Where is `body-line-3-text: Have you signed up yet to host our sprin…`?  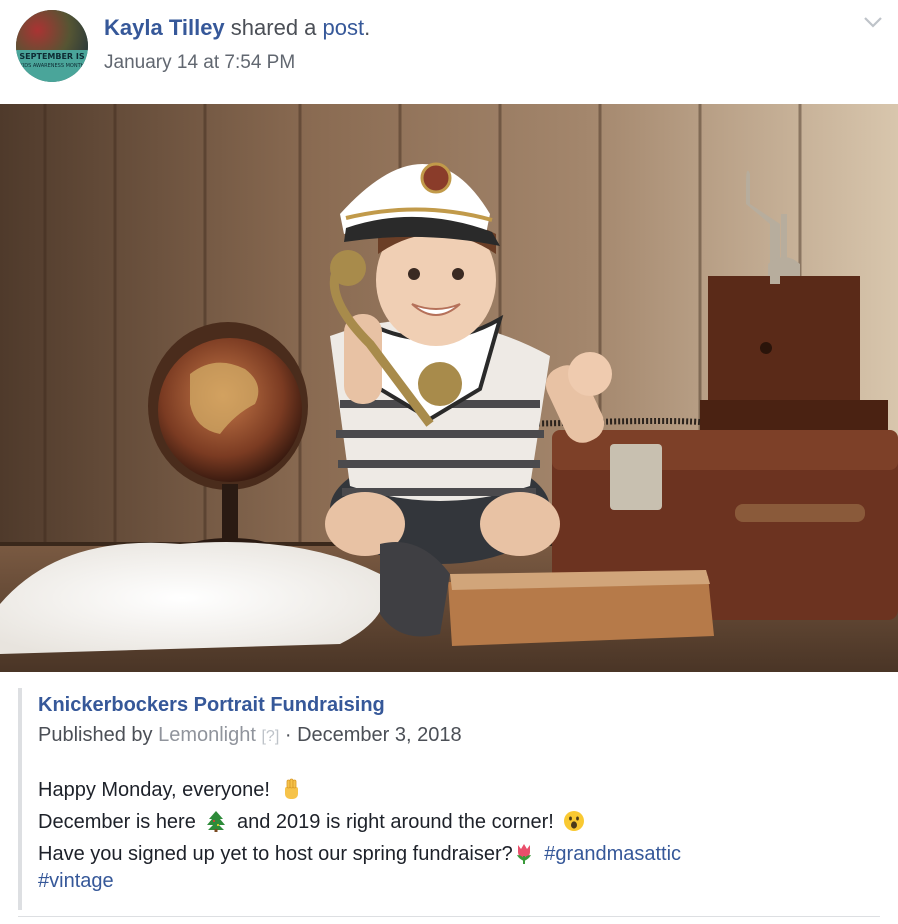 body-line-3-text: Have you signed up yet to host our sprin… is located at coordinates (275, 854).